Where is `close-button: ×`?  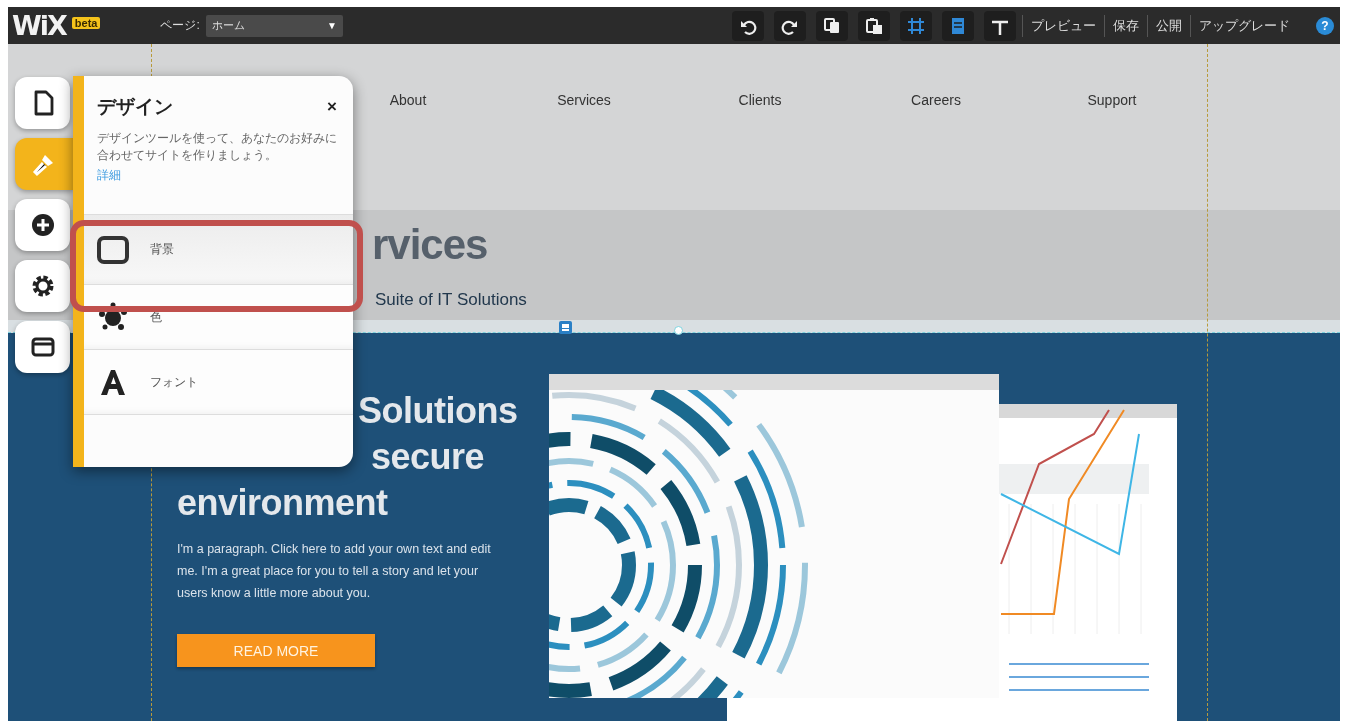
close-button: × is located at coordinates (332, 107).